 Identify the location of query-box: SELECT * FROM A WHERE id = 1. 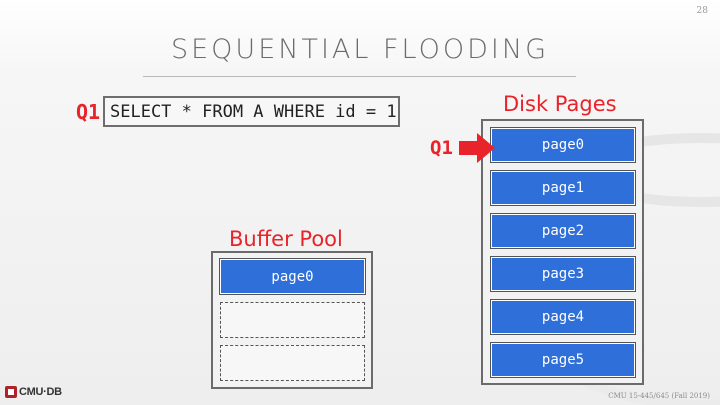
(251, 111).